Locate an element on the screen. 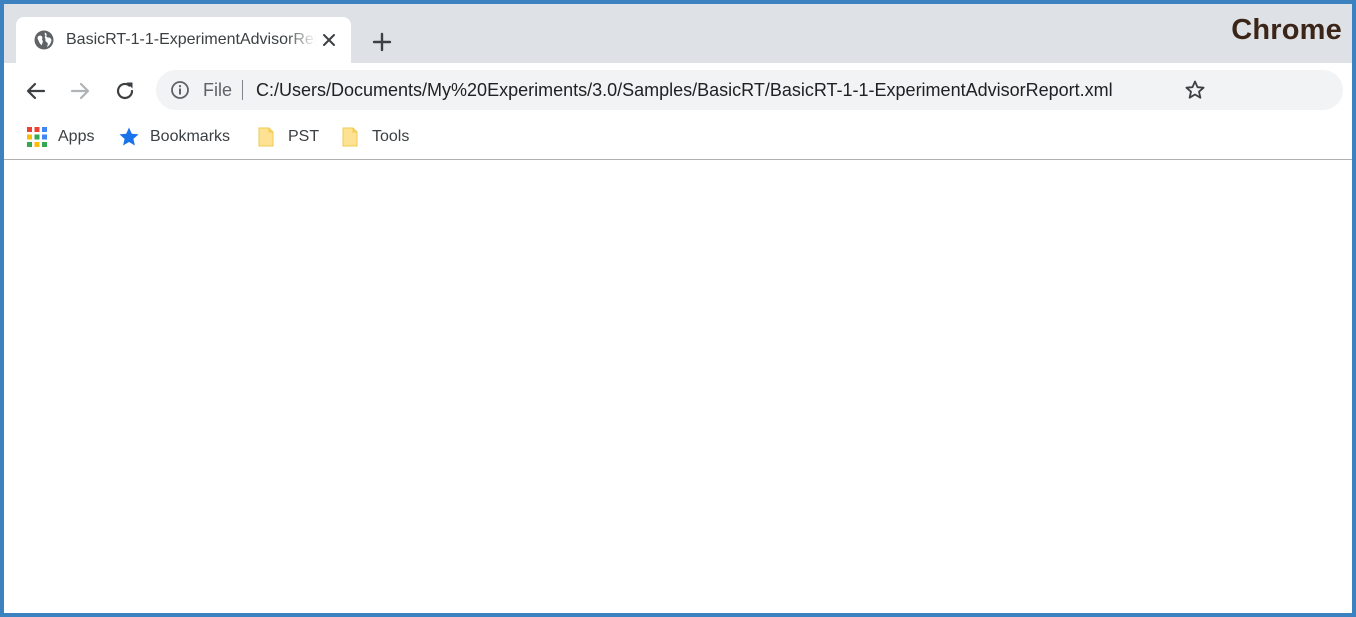  tab-active: BasicRT-1-1-ExperimentAdvisorReport.xml is located at coordinates (183, 40).